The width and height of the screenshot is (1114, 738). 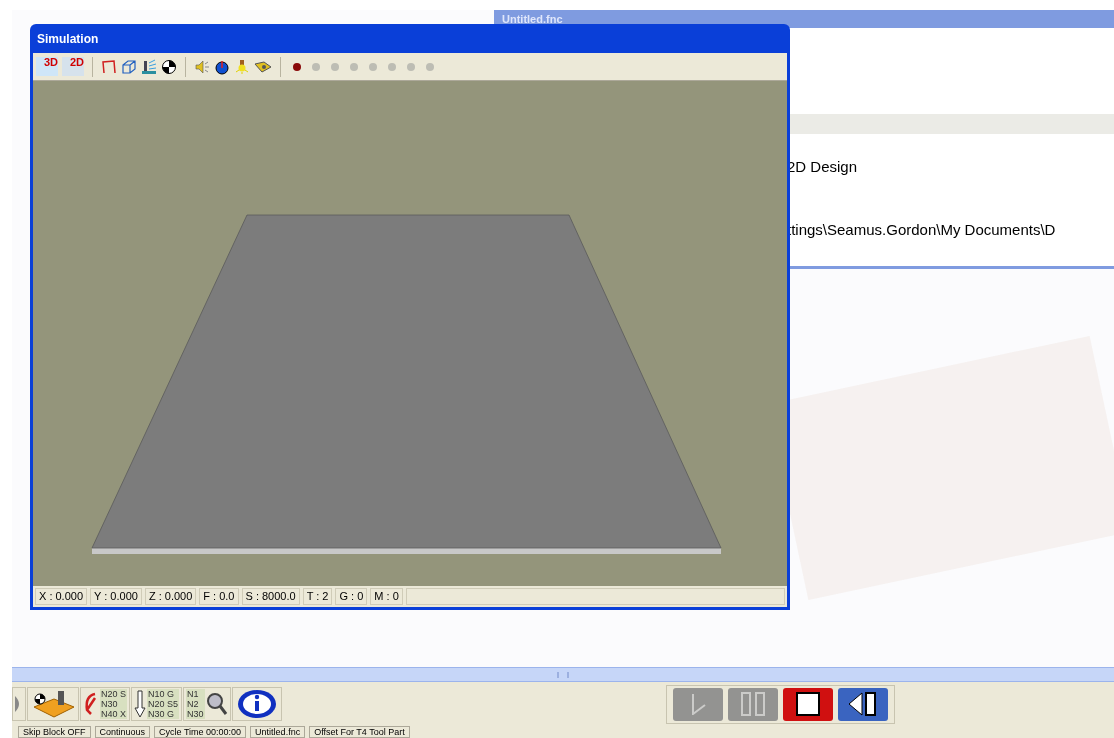 I want to click on window-title: Simulation, so click(x=68, y=39).